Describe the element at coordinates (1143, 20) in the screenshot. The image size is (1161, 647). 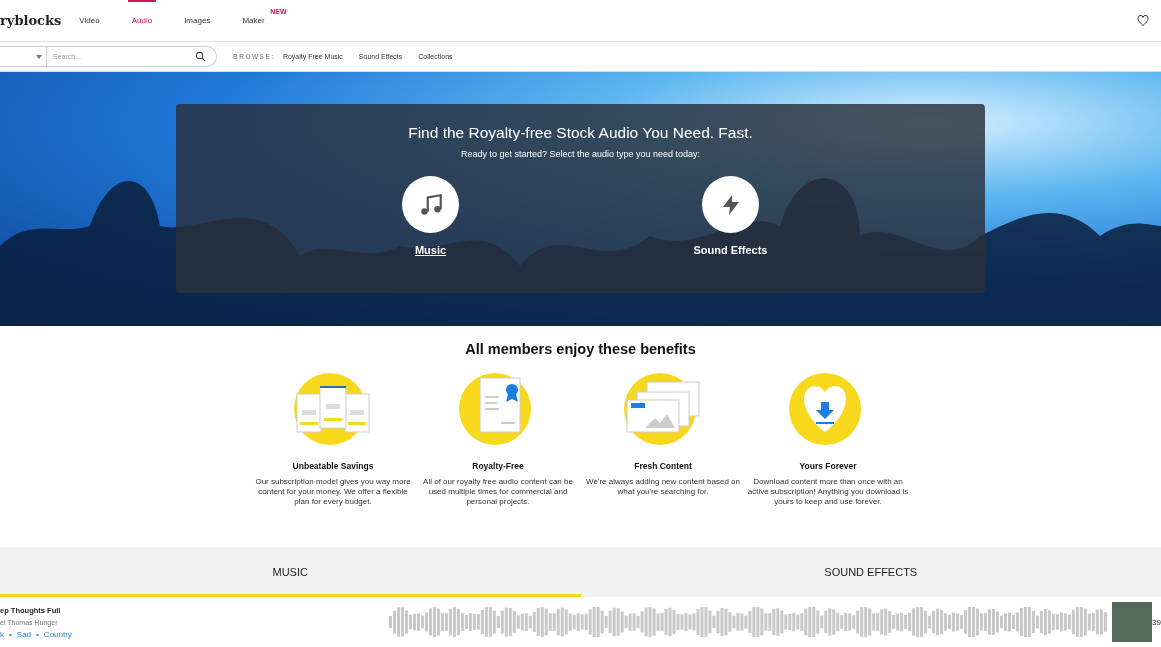
I see `heart-icon` at that location.